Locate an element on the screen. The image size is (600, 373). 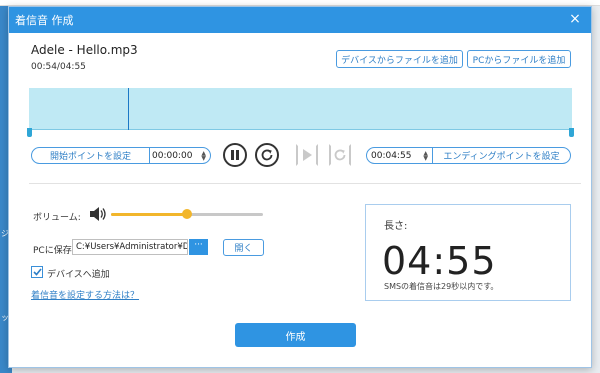
volume-label: ボリューム: is located at coordinates (57, 218).